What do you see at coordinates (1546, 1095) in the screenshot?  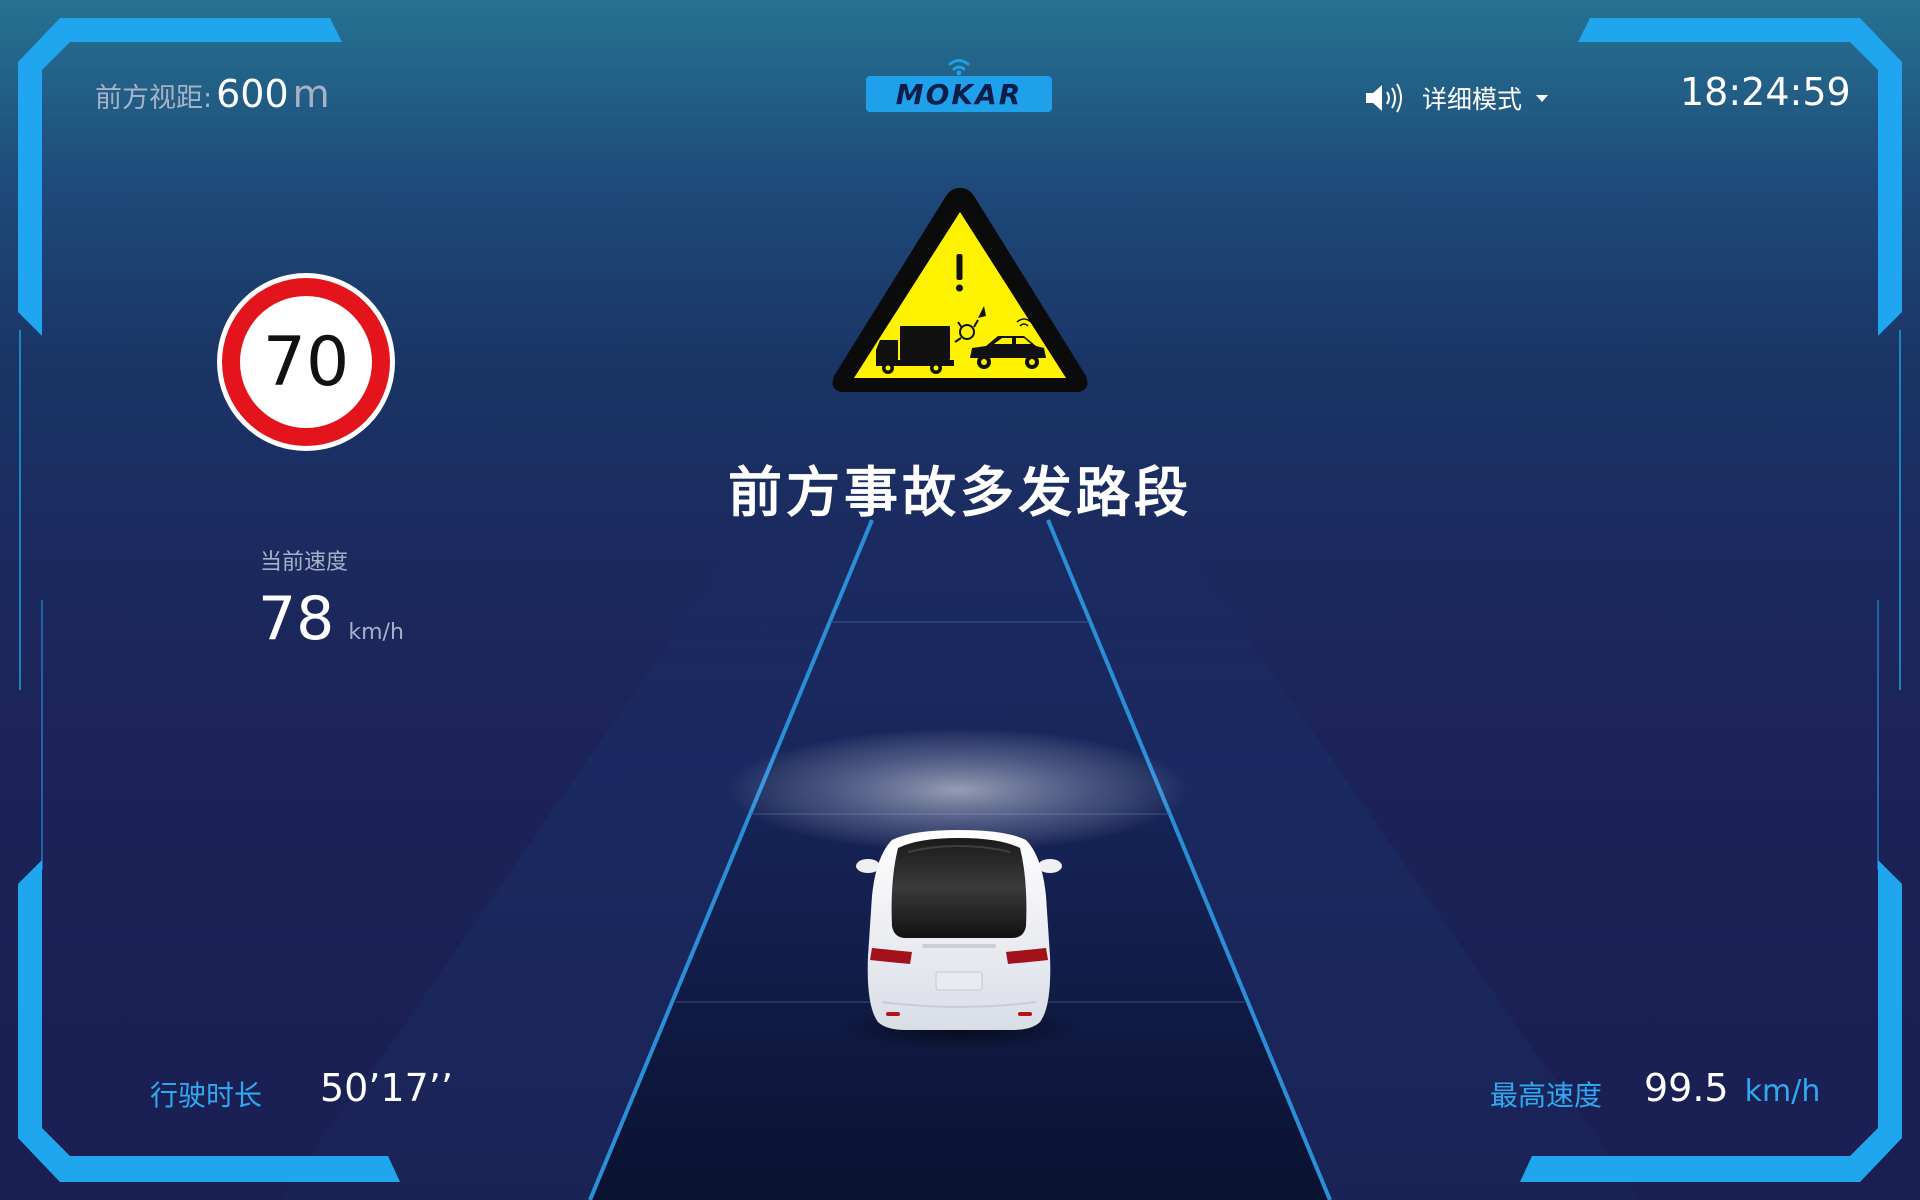 I see `max-speed-label: 最高速度` at bounding box center [1546, 1095].